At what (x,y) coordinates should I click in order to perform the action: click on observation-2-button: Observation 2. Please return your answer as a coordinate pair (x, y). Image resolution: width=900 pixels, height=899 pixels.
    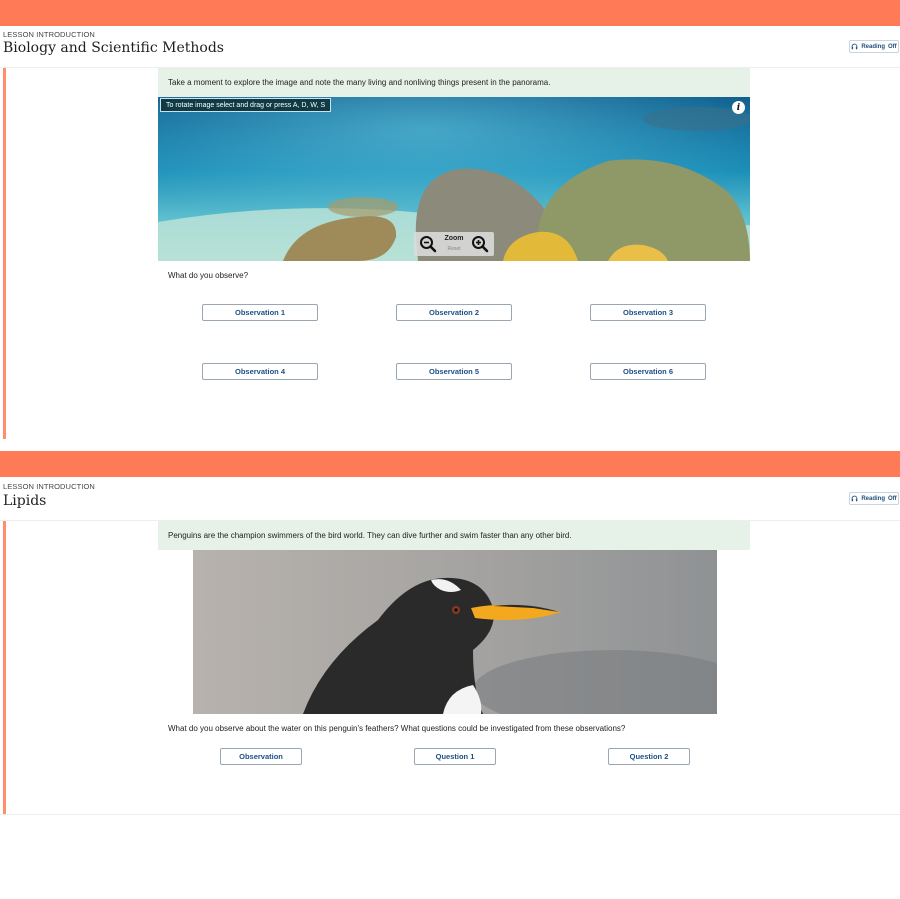
    Looking at the image, I should click on (454, 312).